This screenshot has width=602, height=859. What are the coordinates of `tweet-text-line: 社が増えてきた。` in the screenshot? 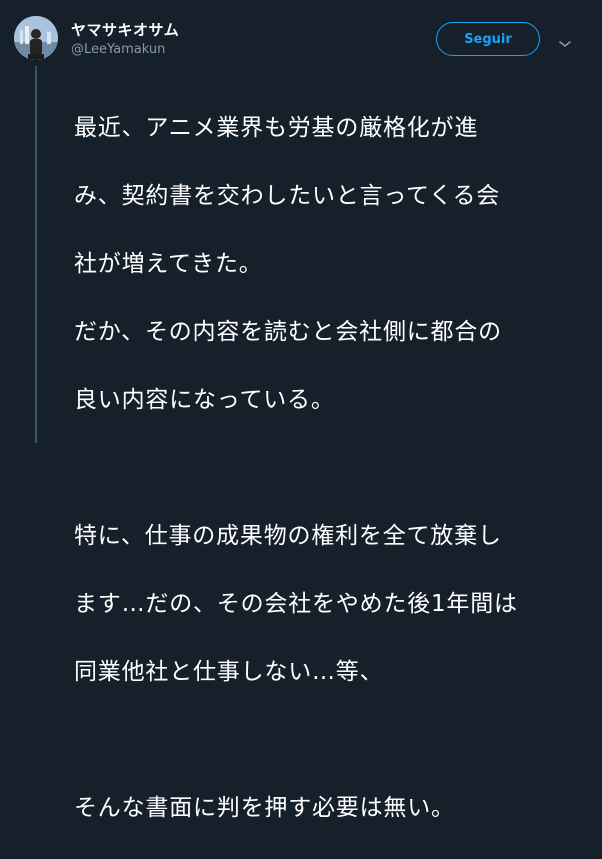 It's located at (168, 264).